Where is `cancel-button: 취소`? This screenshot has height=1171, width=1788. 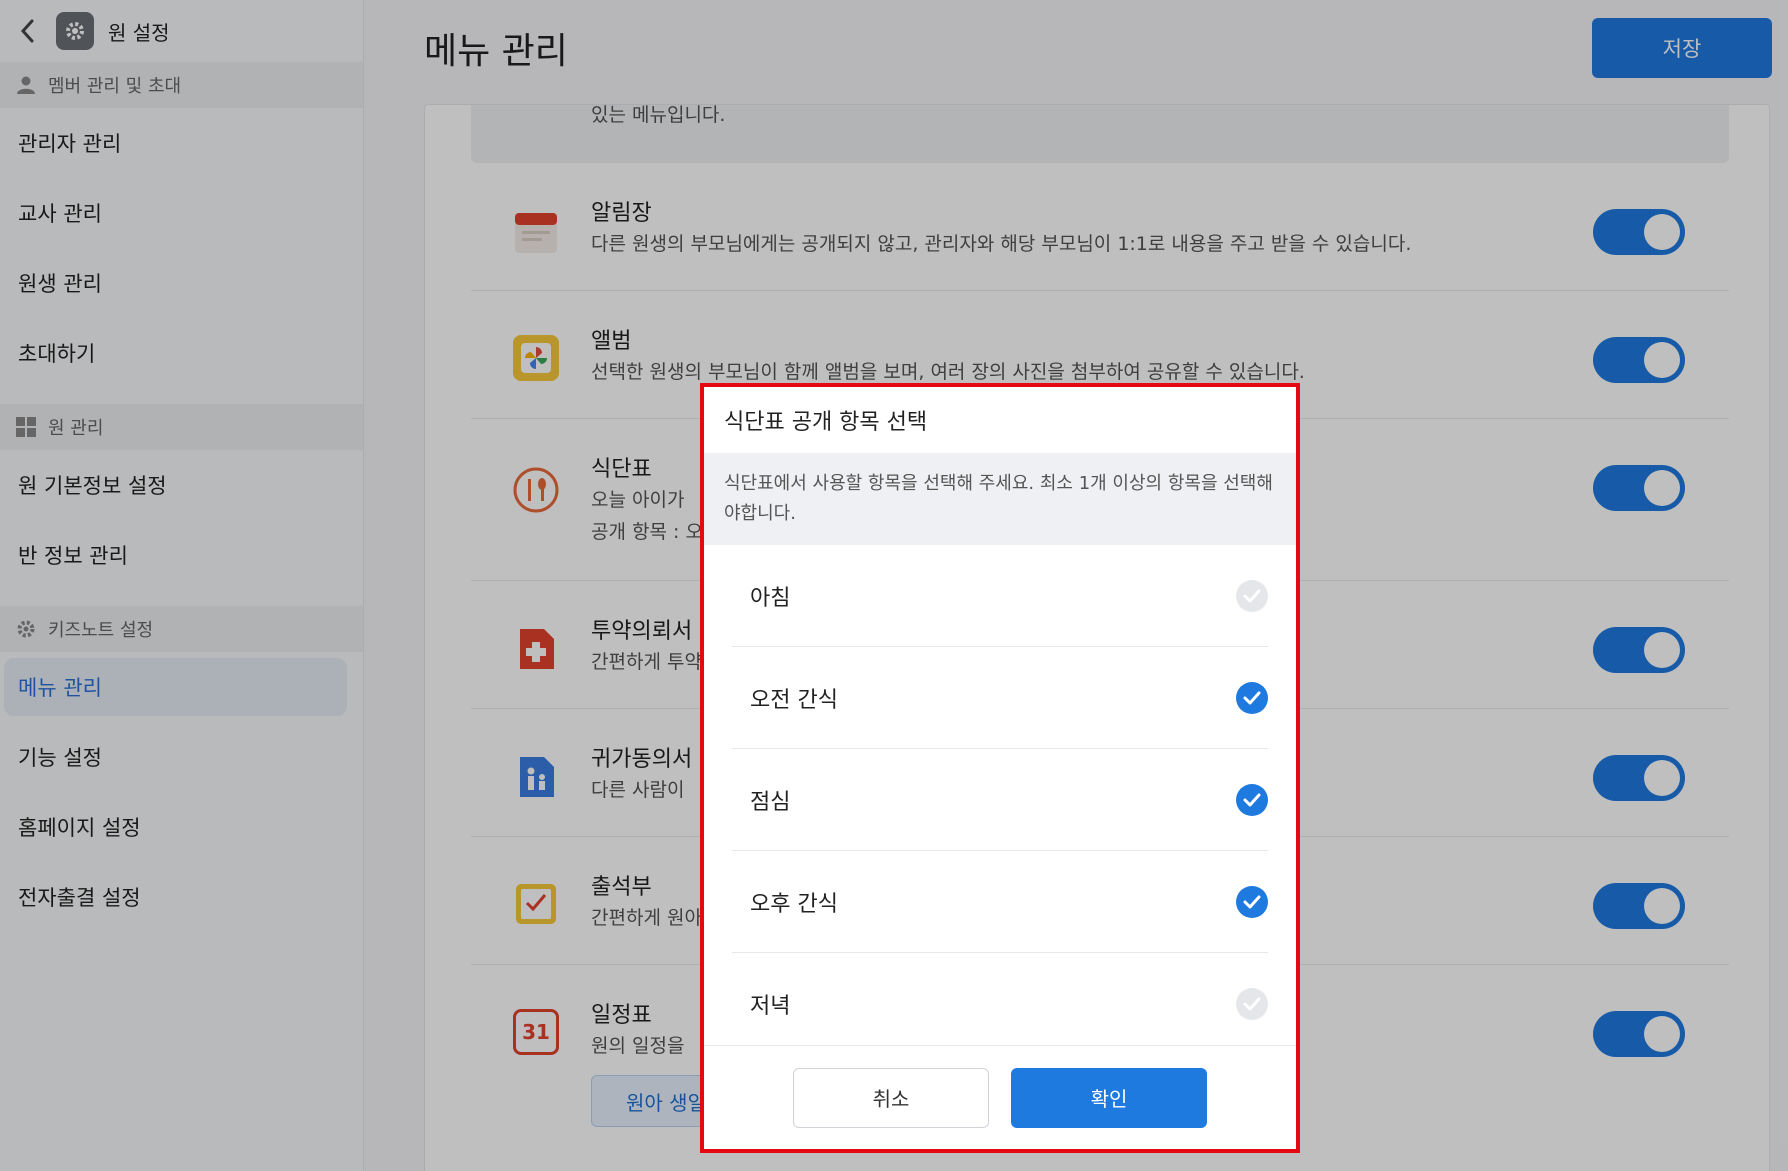 cancel-button: 취소 is located at coordinates (891, 1097).